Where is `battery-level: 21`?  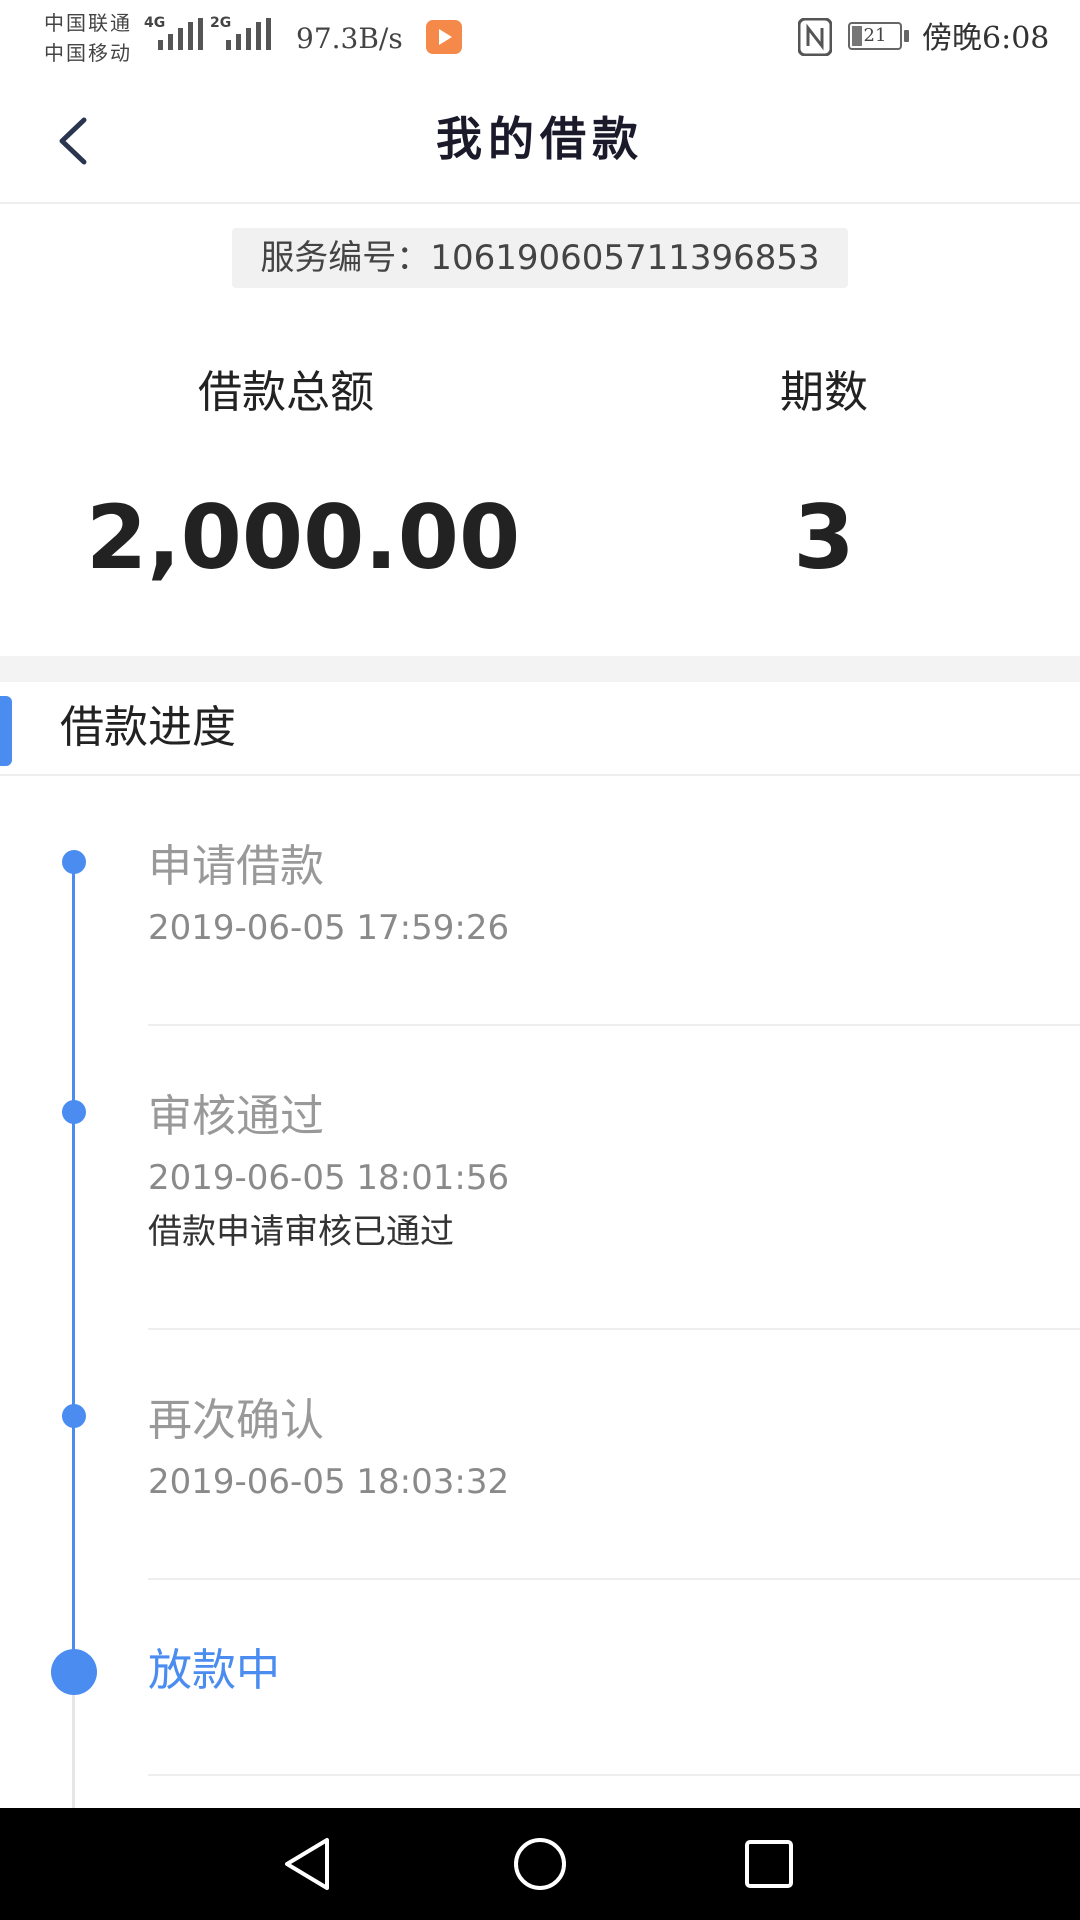 battery-level: 21 is located at coordinates (875, 35).